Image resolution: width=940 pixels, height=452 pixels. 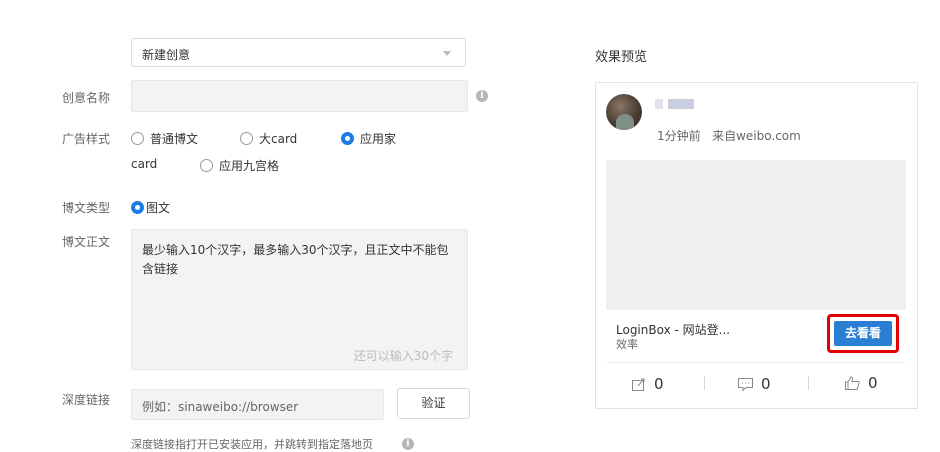 What do you see at coordinates (86, 98) in the screenshot?
I see `creative-name-label: 创意名称` at bounding box center [86, 98].